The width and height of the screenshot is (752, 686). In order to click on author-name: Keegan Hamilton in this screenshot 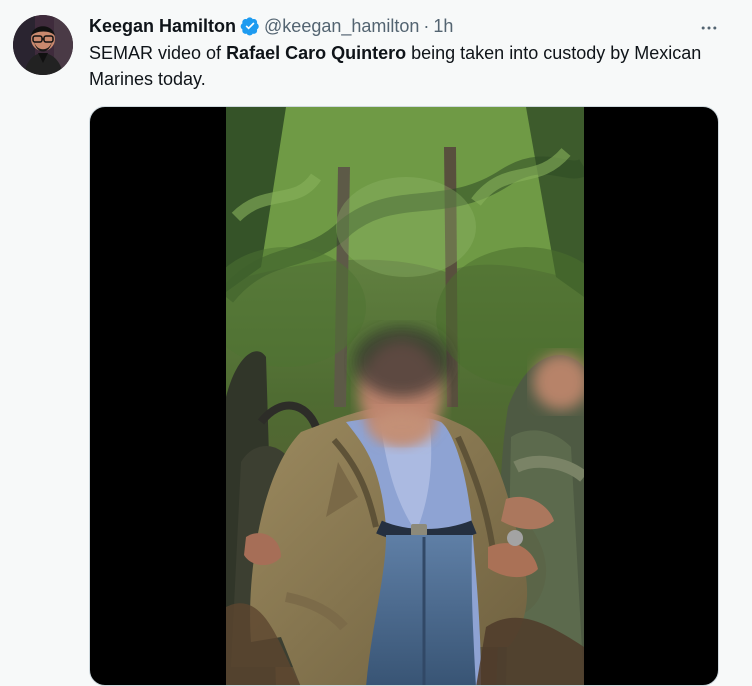, I will do `click(162, 26)`.